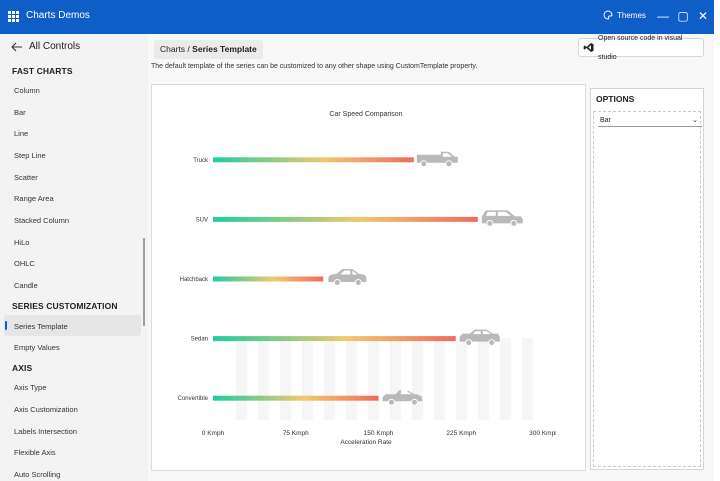  Describe the element at coordinates (193, 399) in the screenshot. I see `y-tick-label: Convertible` at that location.